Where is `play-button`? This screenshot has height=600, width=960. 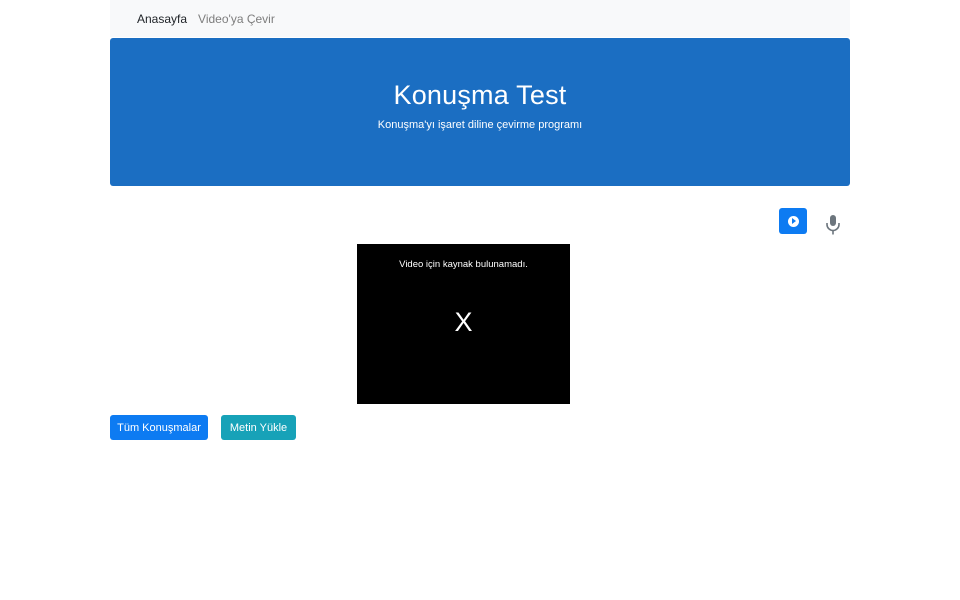 play-button is located at coordinates (793, 221).